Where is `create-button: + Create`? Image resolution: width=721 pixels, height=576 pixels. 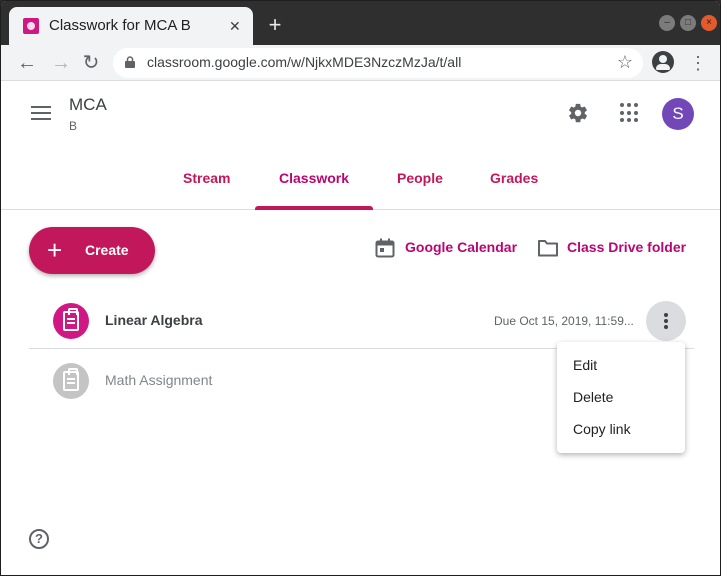 create-button: + Create is located at coordinates (92, 250).